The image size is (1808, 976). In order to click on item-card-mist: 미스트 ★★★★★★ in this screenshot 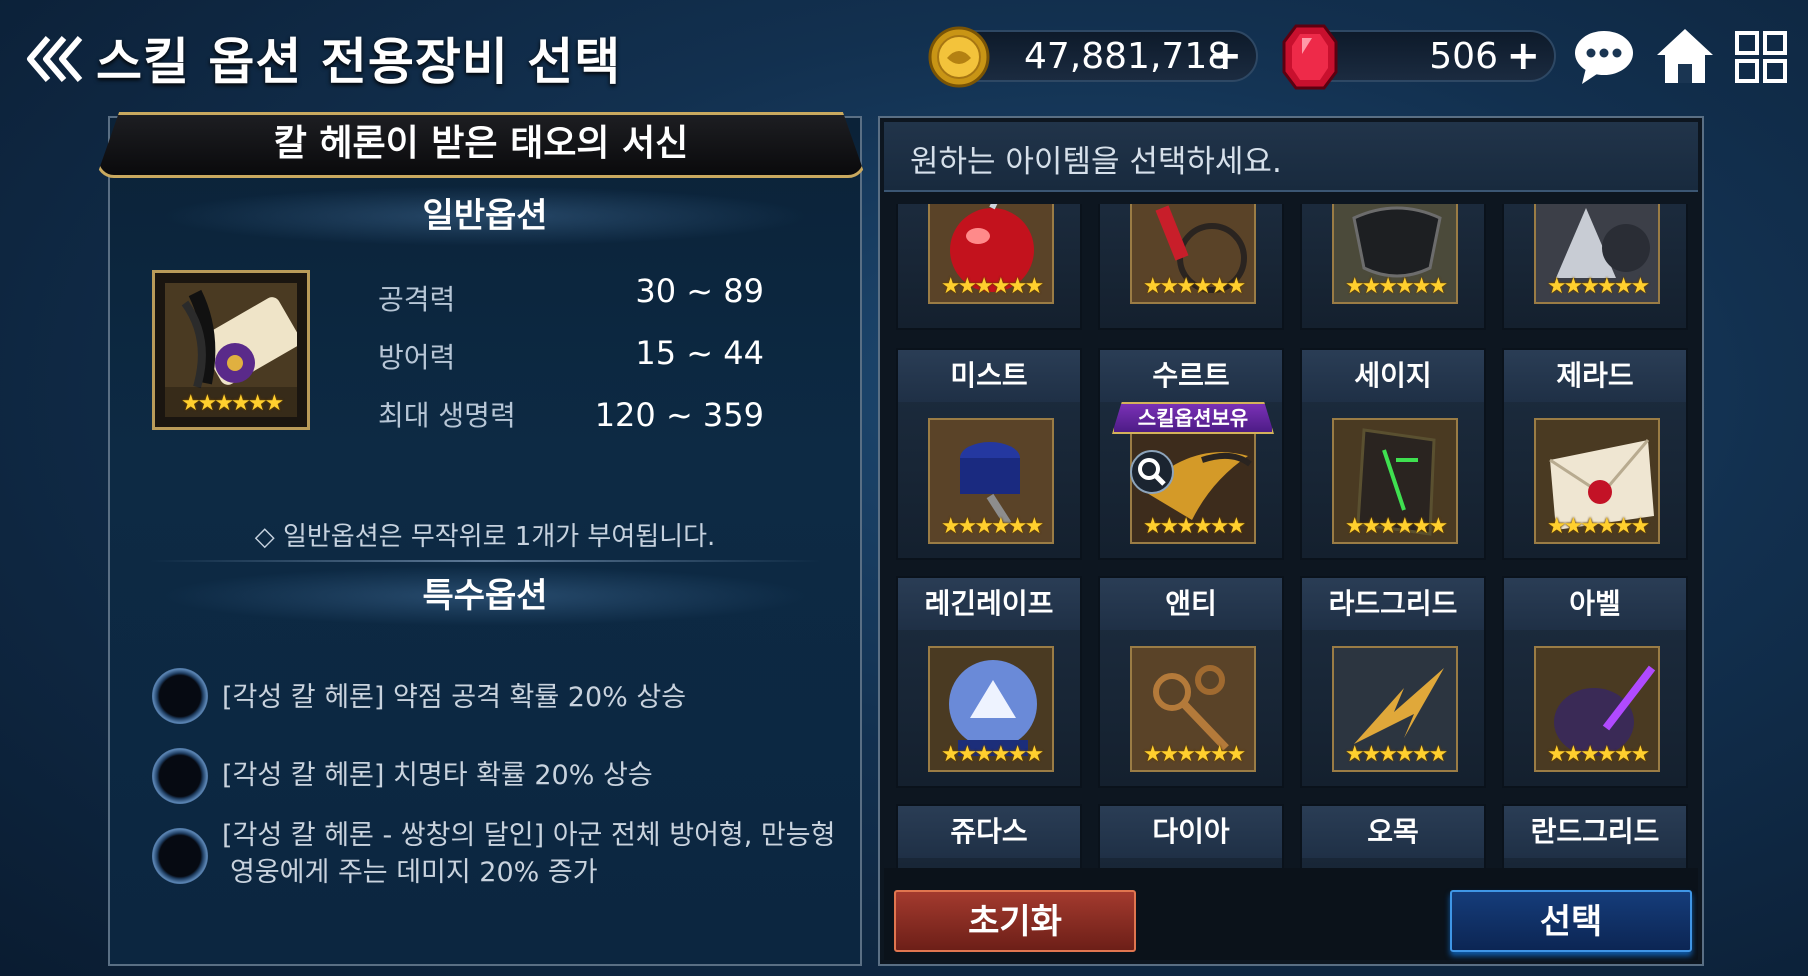, I will do `click(989, 454)`.